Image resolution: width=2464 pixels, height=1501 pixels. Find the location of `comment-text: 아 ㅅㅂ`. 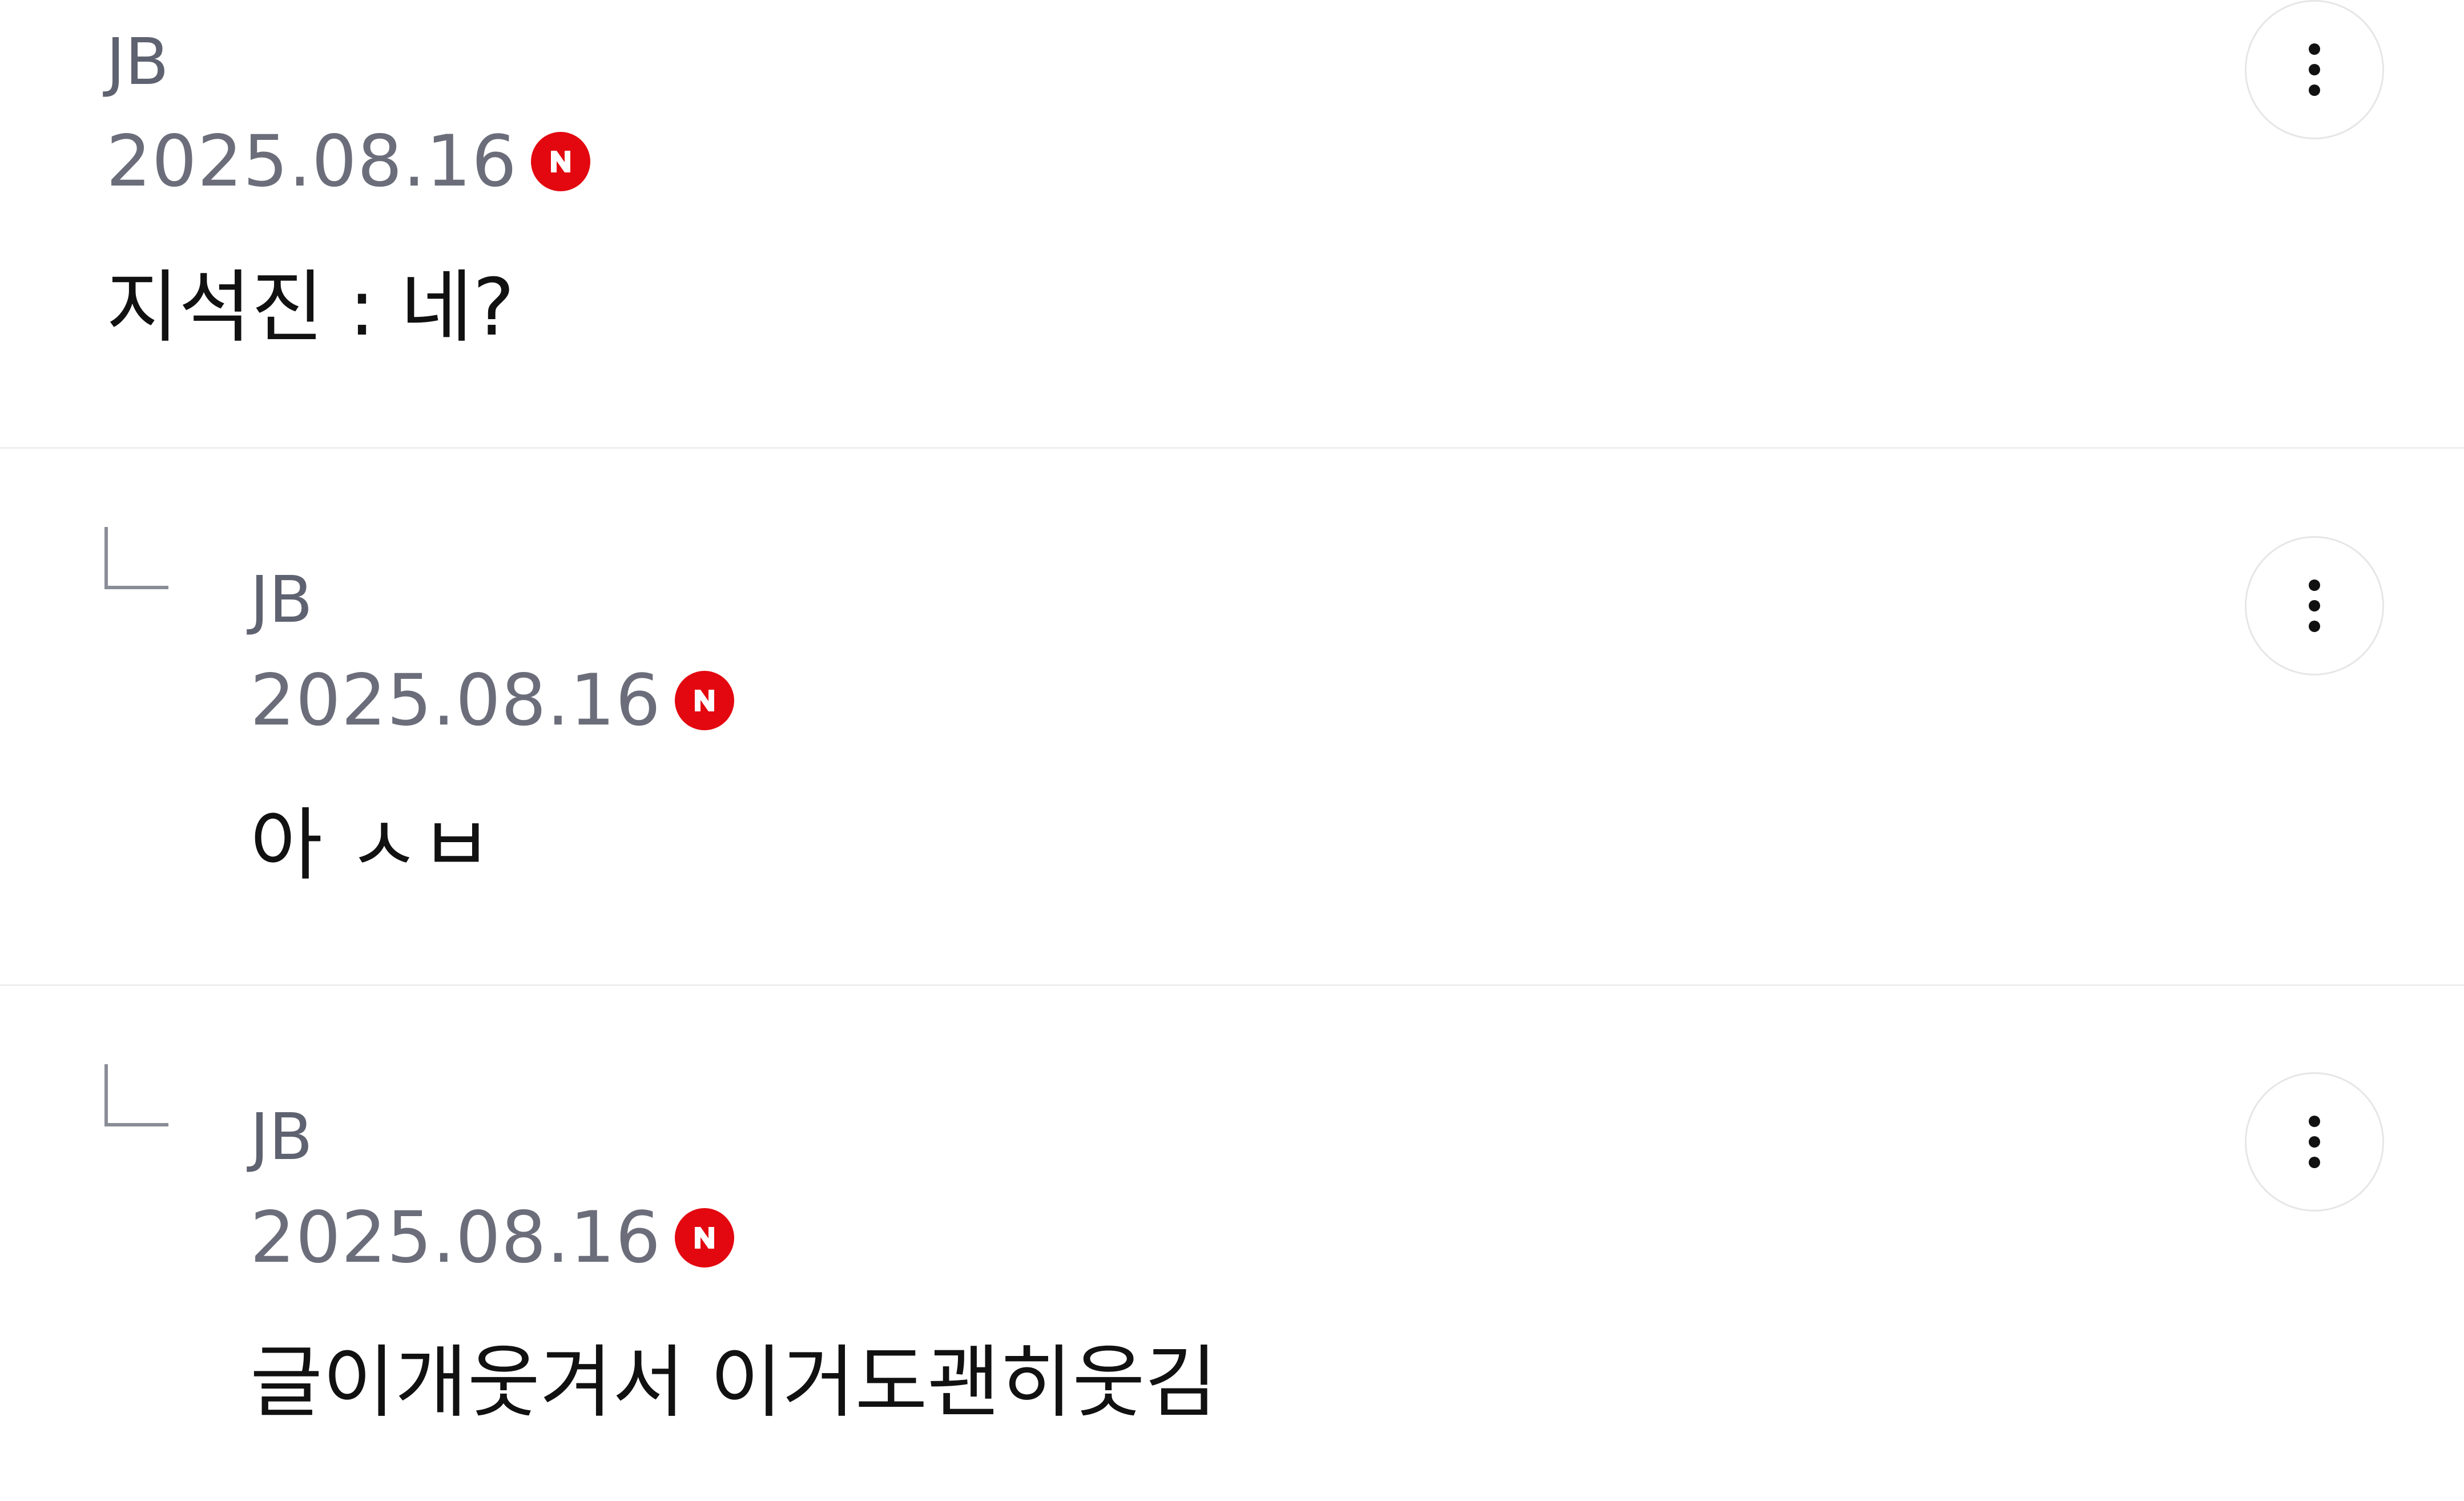

comment-text: 아 ㅅㅂ is located at coordinates (371, 845).